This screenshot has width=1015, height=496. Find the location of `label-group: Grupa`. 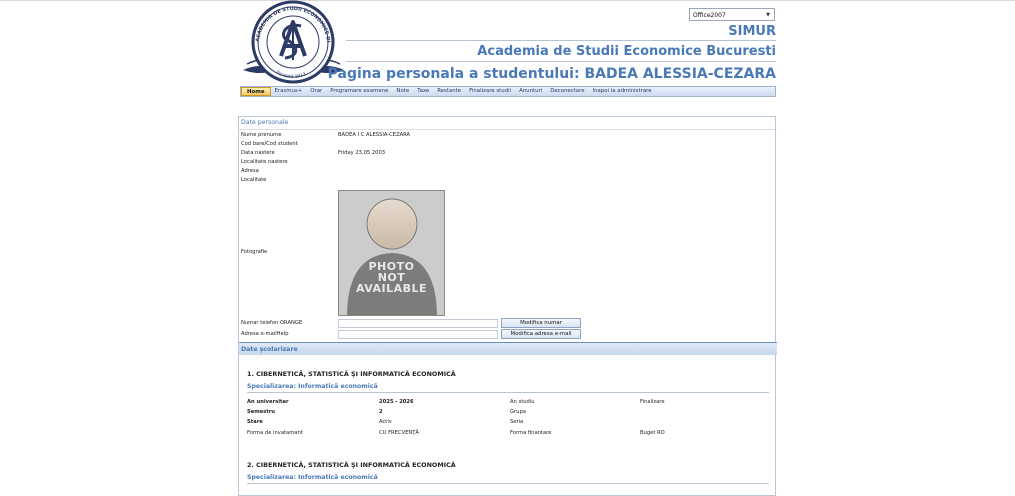

label-group: Grupa is located at coordinates (518, 412).